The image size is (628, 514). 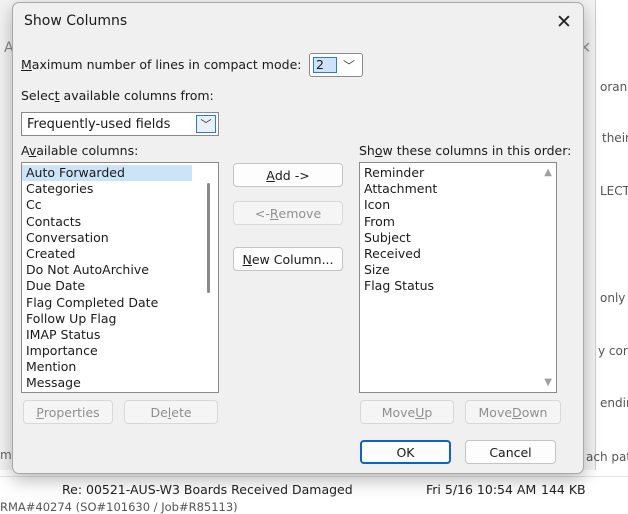 What do you see at coordinates (38, 95) in the screenshot?
I see `select-from-label-text: Selec` at bounding box center [38, 95].